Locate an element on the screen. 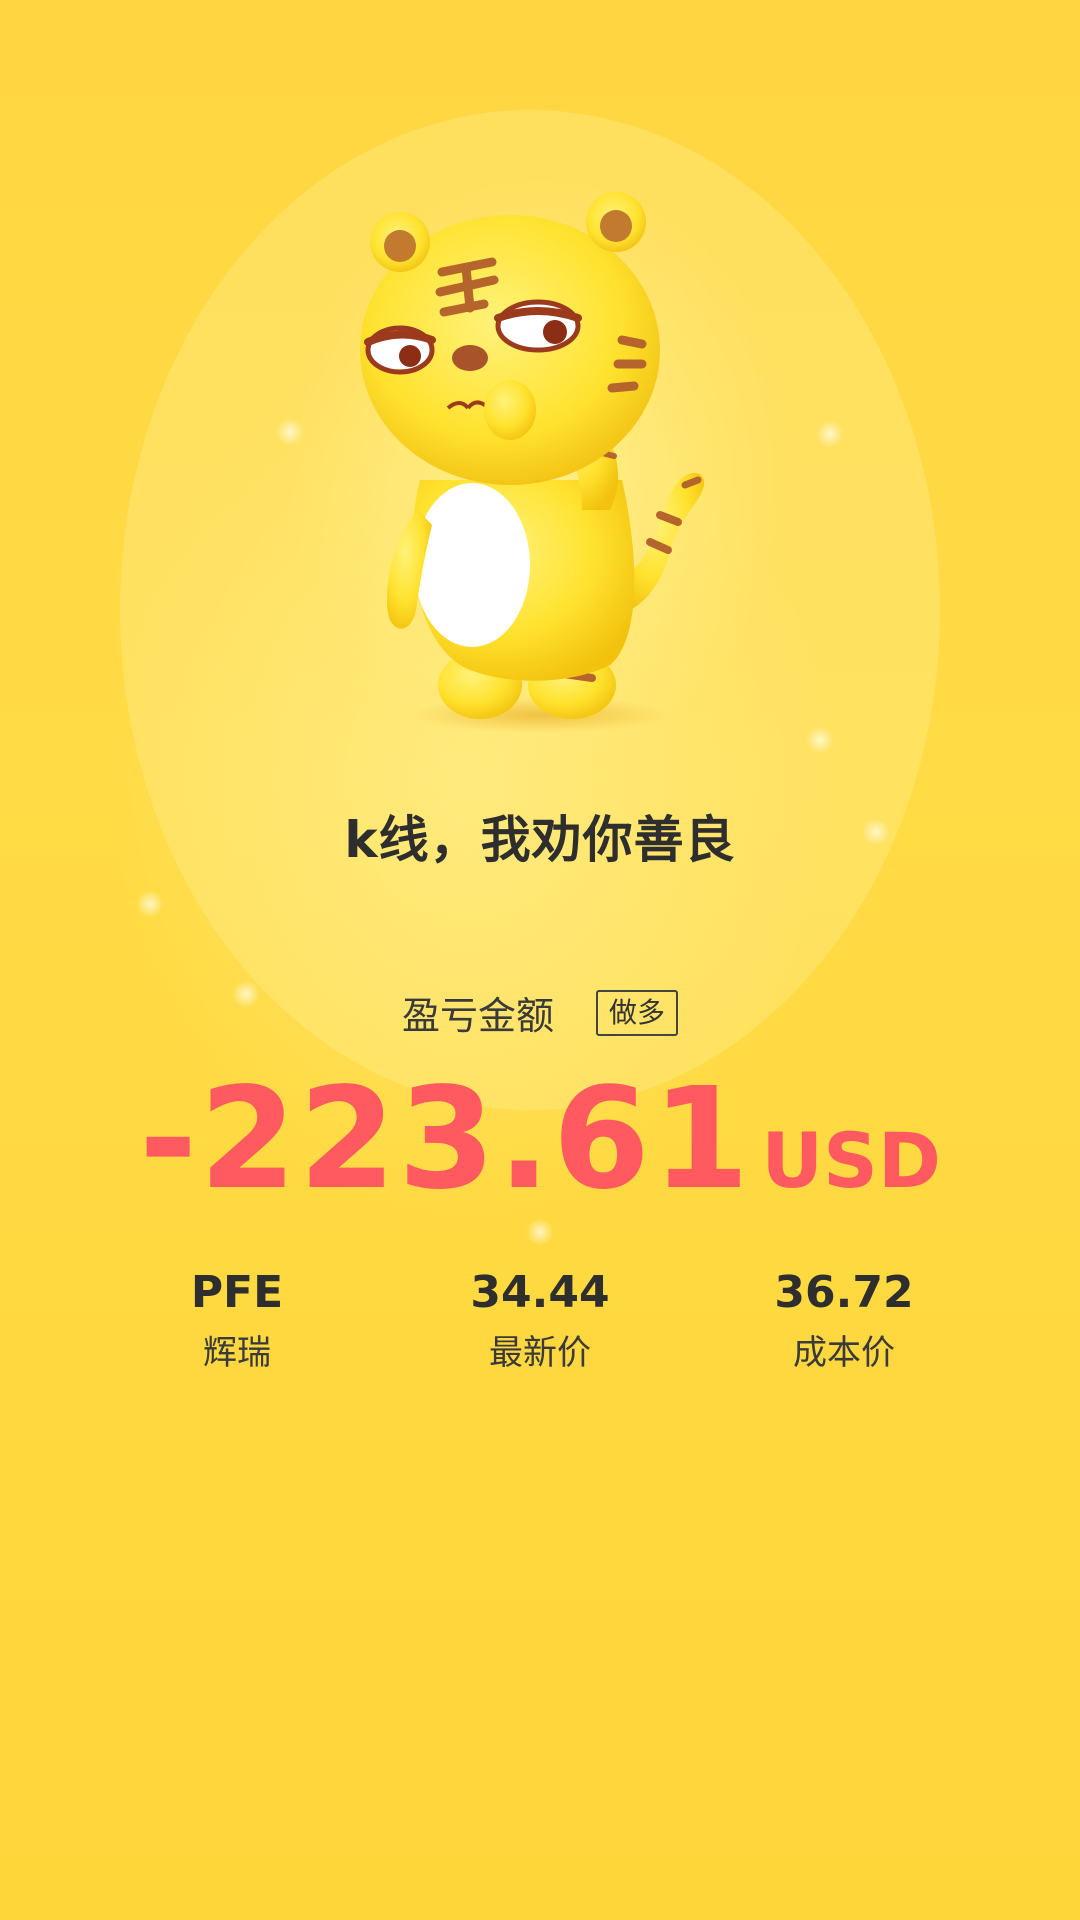 Image resolution: width=1080 pixels, height=1920 pixels. stat-symbol: PFE 辉瑞 is located at coordinates (237, 1320).